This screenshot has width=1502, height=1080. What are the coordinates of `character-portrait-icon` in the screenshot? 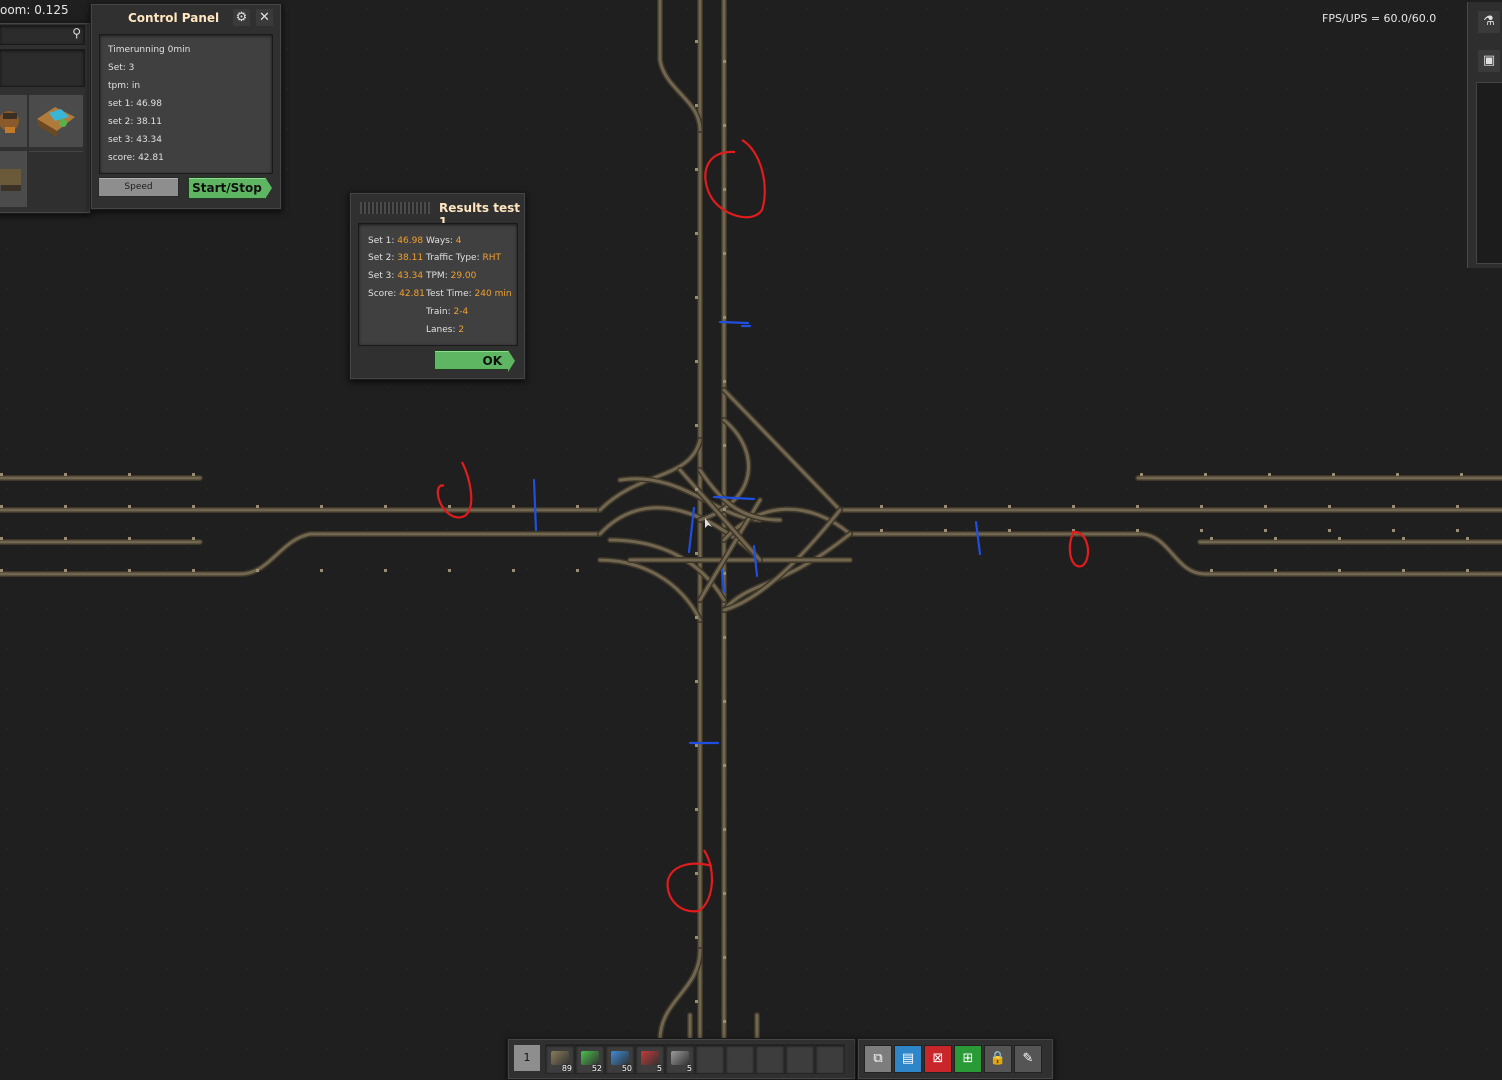 It's located at (13, 121).